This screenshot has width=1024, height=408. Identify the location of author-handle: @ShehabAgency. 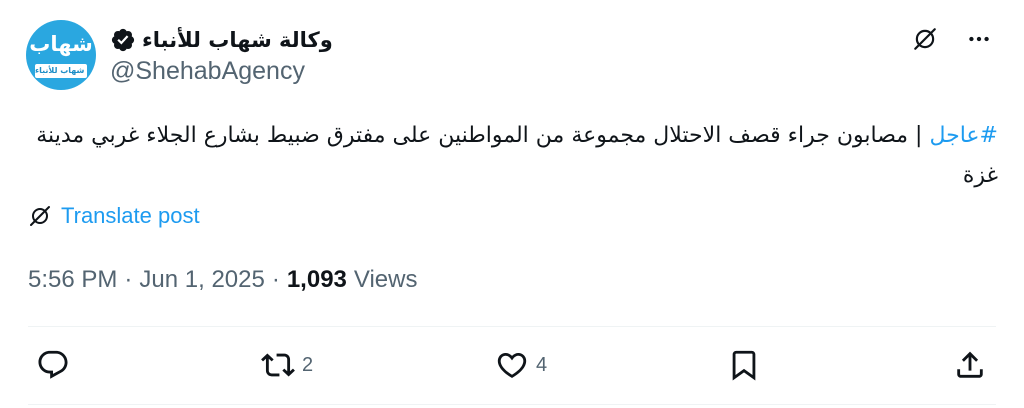
(207, 71).